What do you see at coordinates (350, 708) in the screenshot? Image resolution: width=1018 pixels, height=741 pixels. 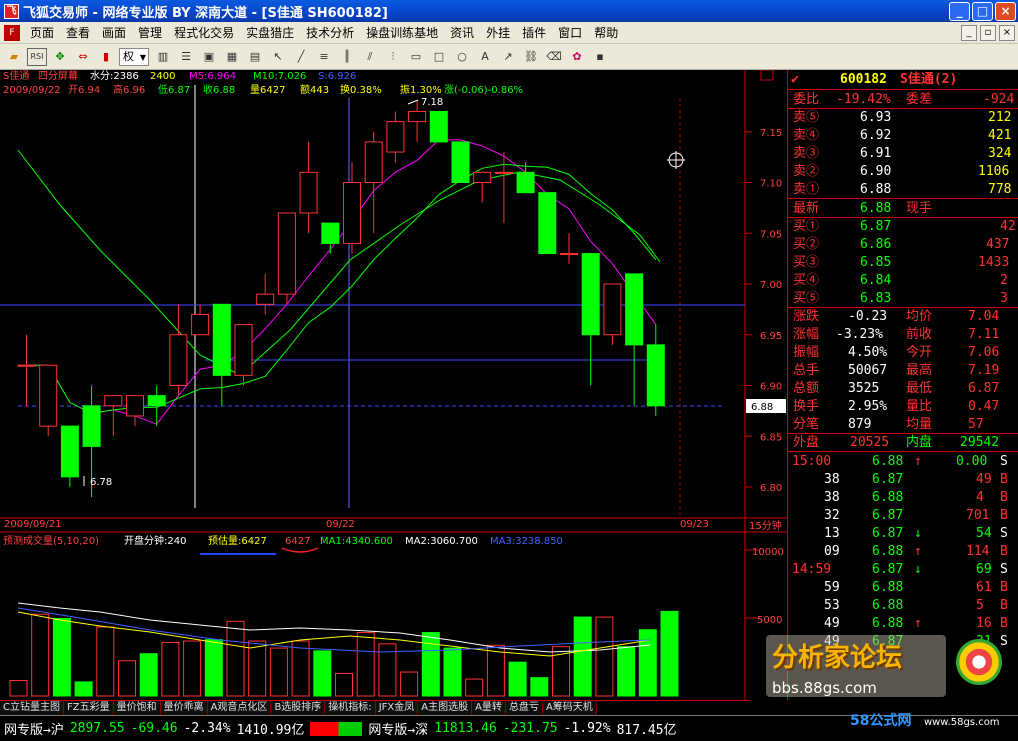 I see `indicator-tab: 操机指标:` at bounding box center [350, 708].